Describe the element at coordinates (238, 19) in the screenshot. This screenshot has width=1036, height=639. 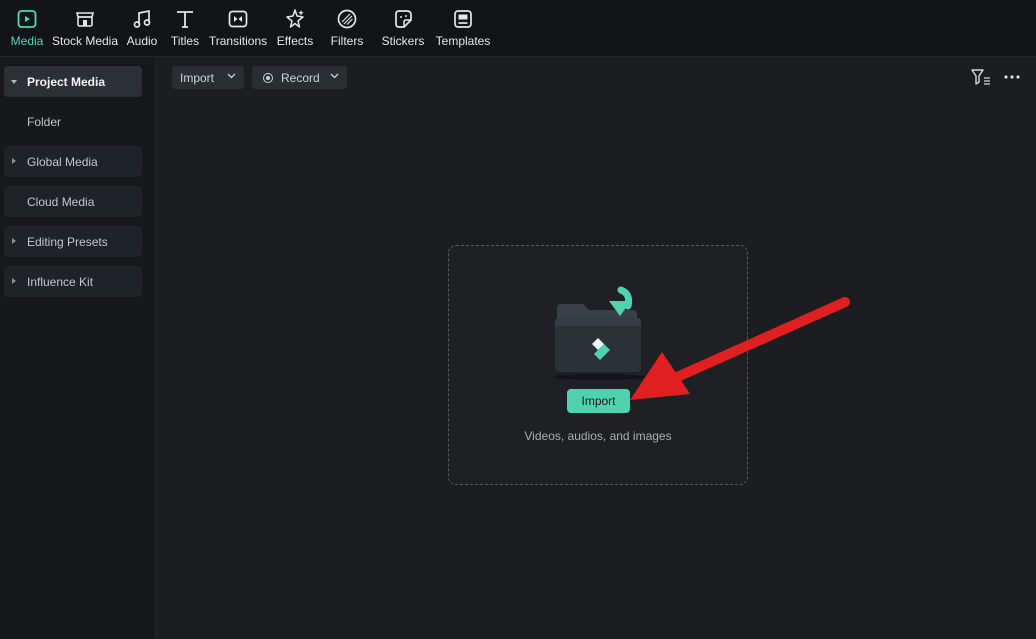
I see `transition-icon` at that location.